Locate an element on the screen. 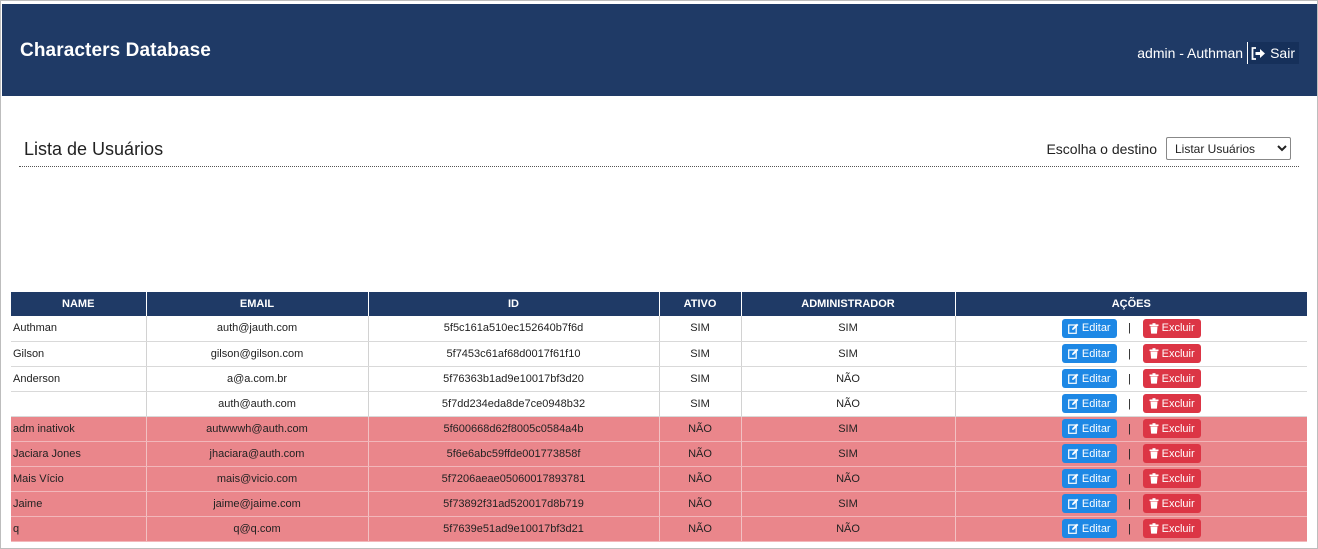  user-id-cell: 5f5c161a510ec152640b7f6d is located at coordinates (514, 329).